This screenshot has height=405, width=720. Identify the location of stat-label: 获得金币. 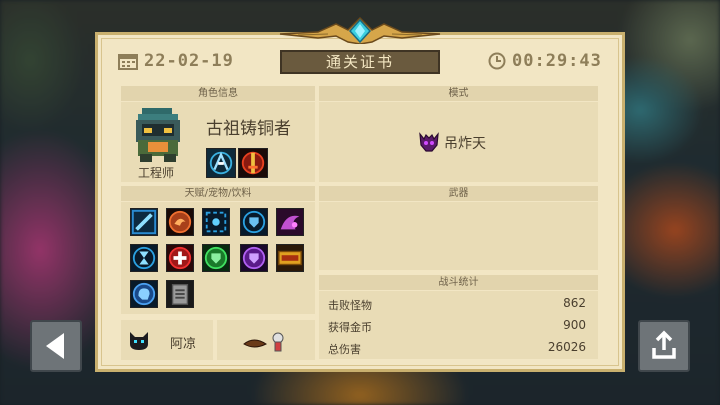
(350, 327).